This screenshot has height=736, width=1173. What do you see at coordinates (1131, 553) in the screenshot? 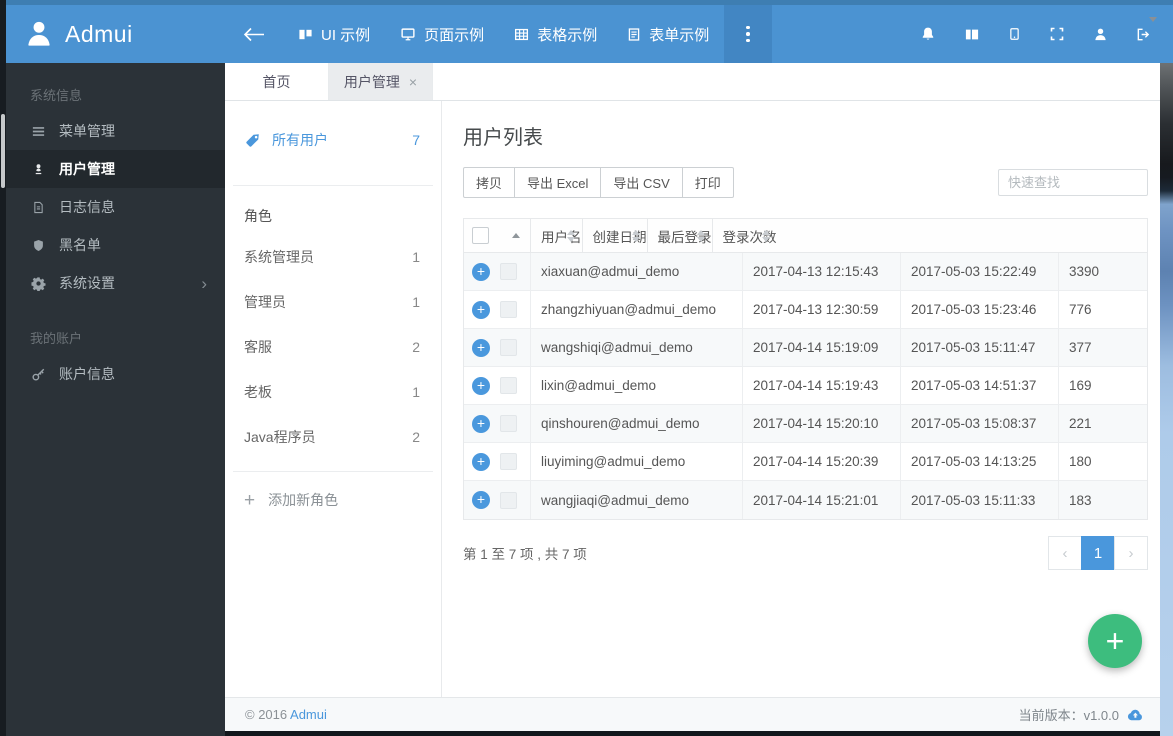
I see `next-page-button: ›` at bounding box center [1131, 553].